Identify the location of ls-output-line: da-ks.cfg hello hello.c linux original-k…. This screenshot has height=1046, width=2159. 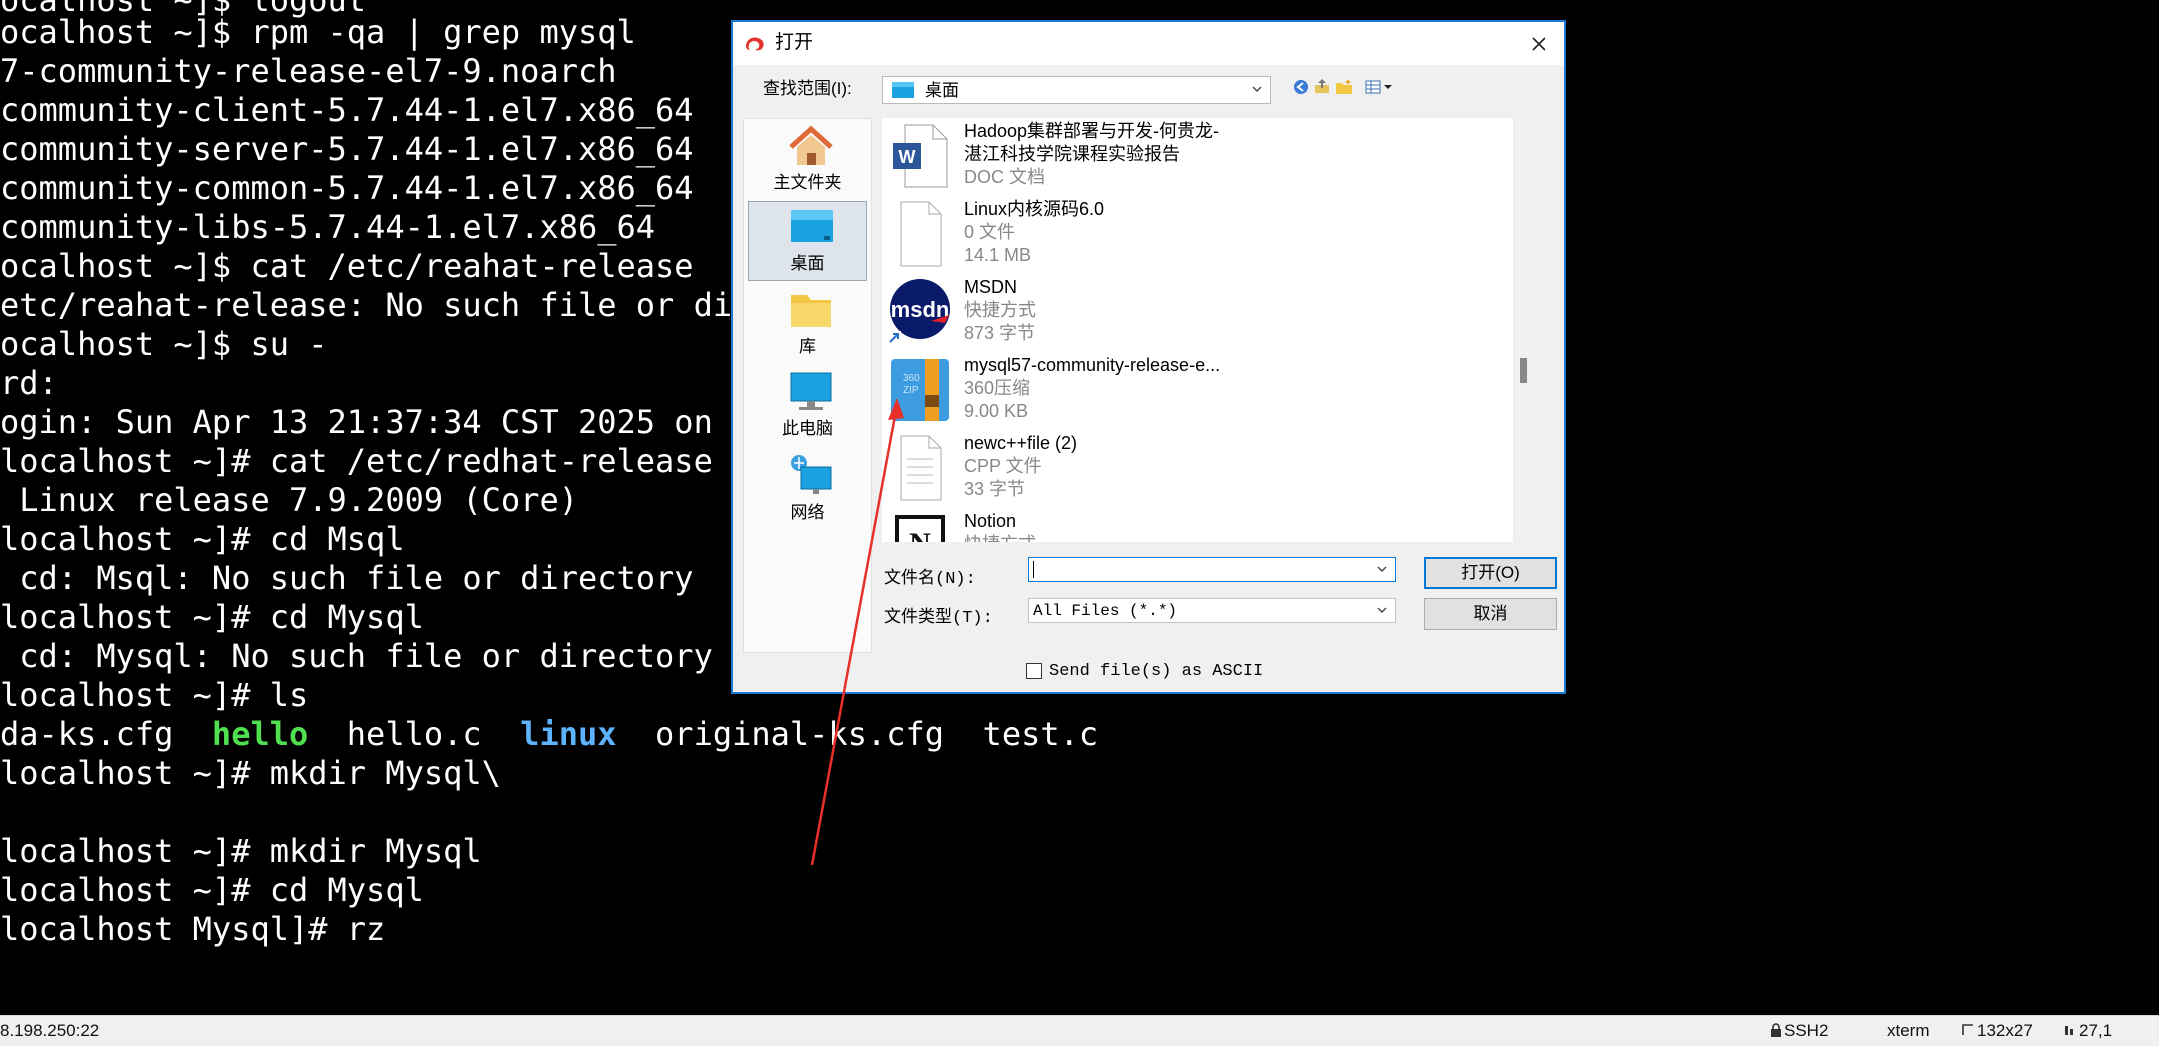
(549, 734).